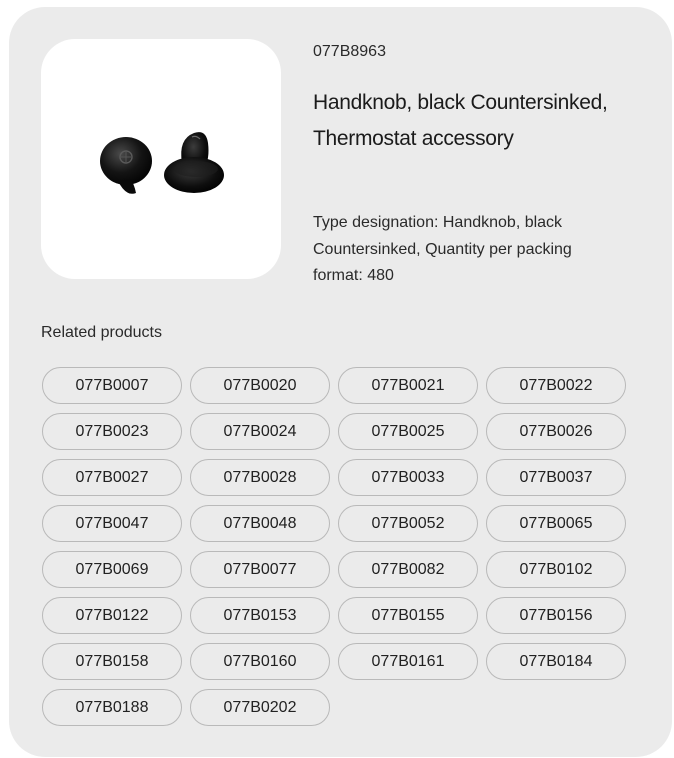 The image size is (674, 758). I want to click on related-product-pill: 077B0024, so click(260, 431).